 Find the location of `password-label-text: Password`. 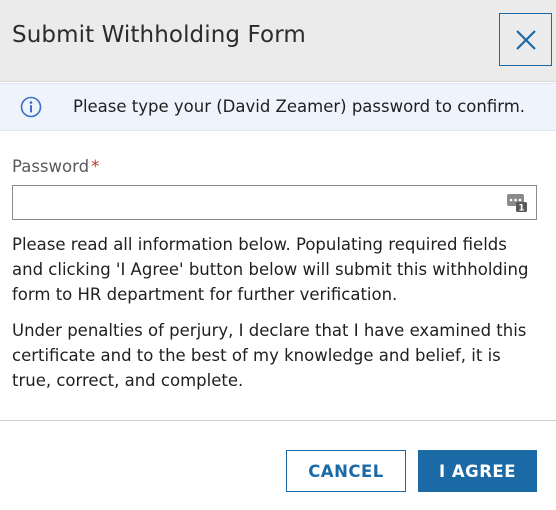

password-label-text: Password is located at coordinates (51, 166).